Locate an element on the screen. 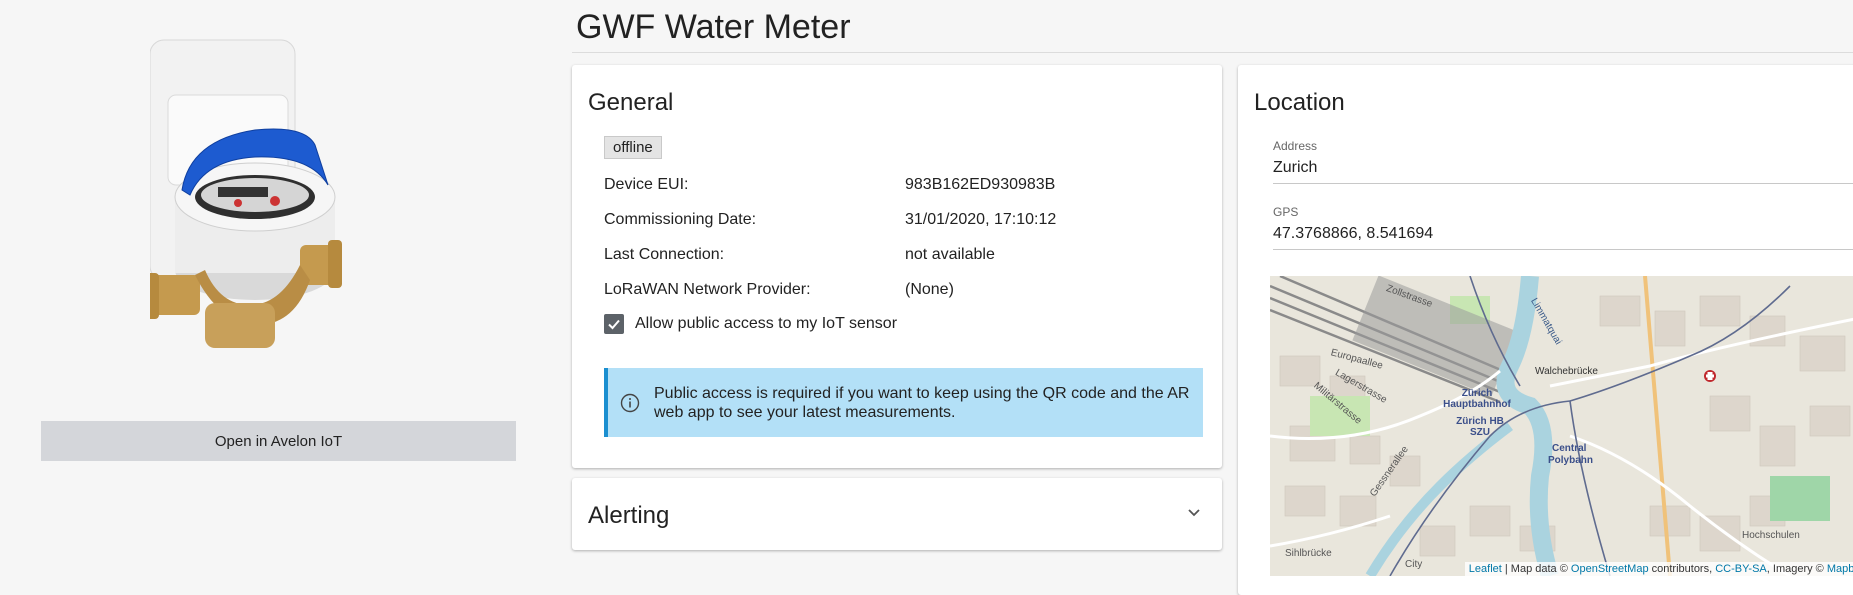  location-title: Location is located at coordinates (1299, 102).